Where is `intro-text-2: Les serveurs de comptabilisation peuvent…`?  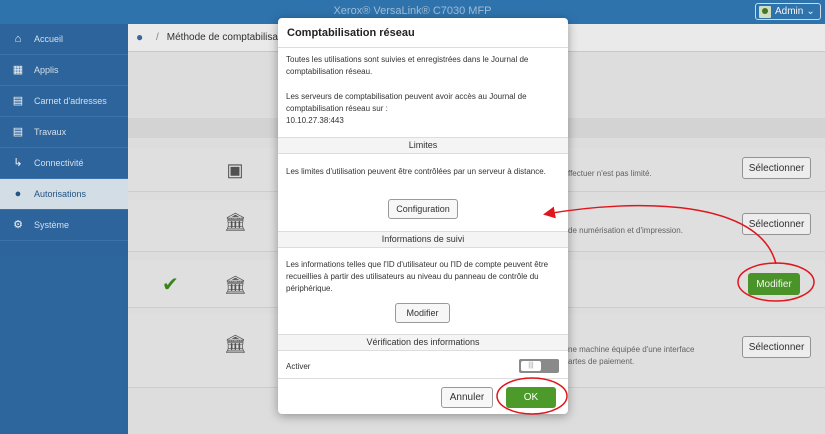 intro-text-2: Les serveurs de comptabilisation peuvent… is located at coordinates (406, 102).